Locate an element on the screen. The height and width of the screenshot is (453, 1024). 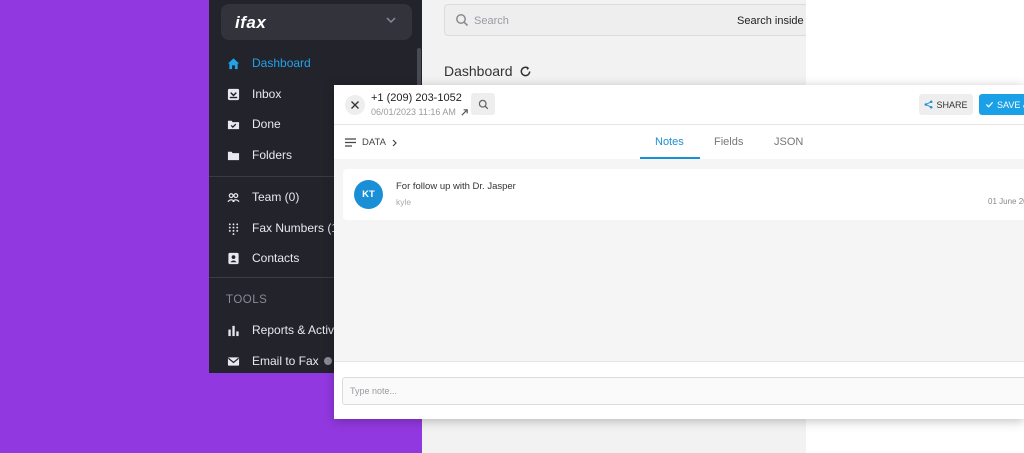
data-label: DATA is located at coordinates (374, 142).